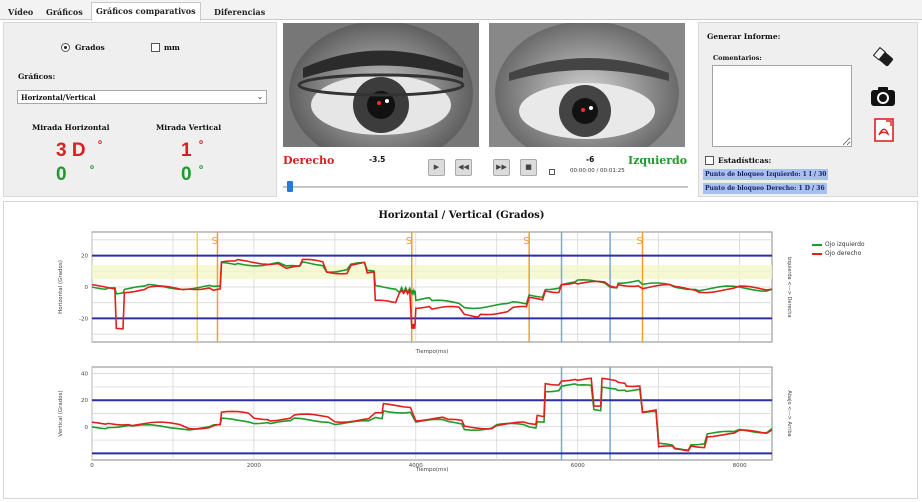 The image size is (922, 502). I want to click on slider-track, so click(485, 187).